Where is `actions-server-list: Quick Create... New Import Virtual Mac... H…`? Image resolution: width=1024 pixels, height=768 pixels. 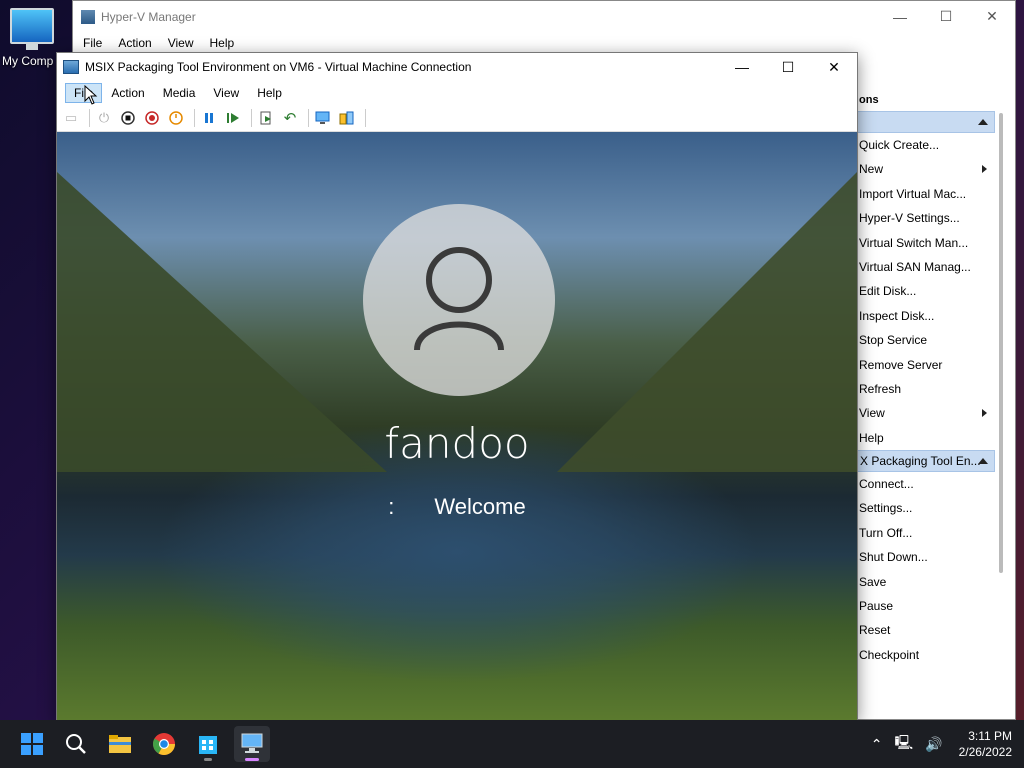 actions-server-list: Quick Create... New Import Virtual Mac... H… is located at coordinates (926, 291).